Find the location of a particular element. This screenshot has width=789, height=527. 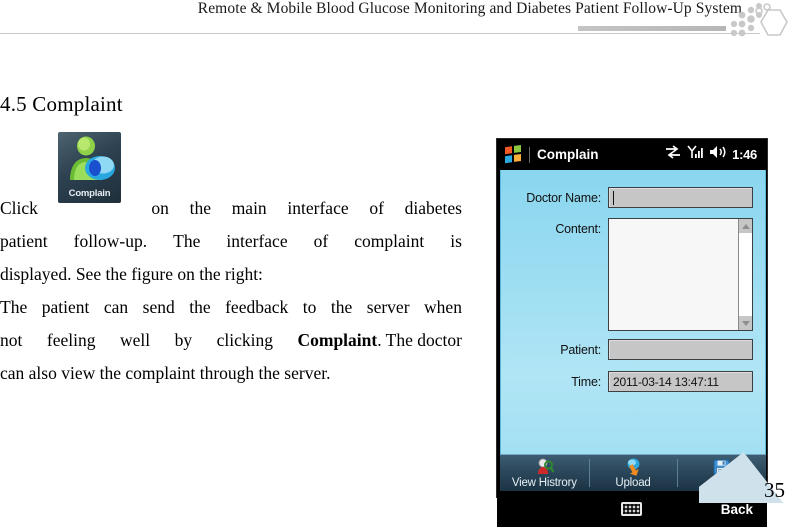

paragraph-1-line-1: Click on the main interface of diabetes is located at coordinates (231, 208).